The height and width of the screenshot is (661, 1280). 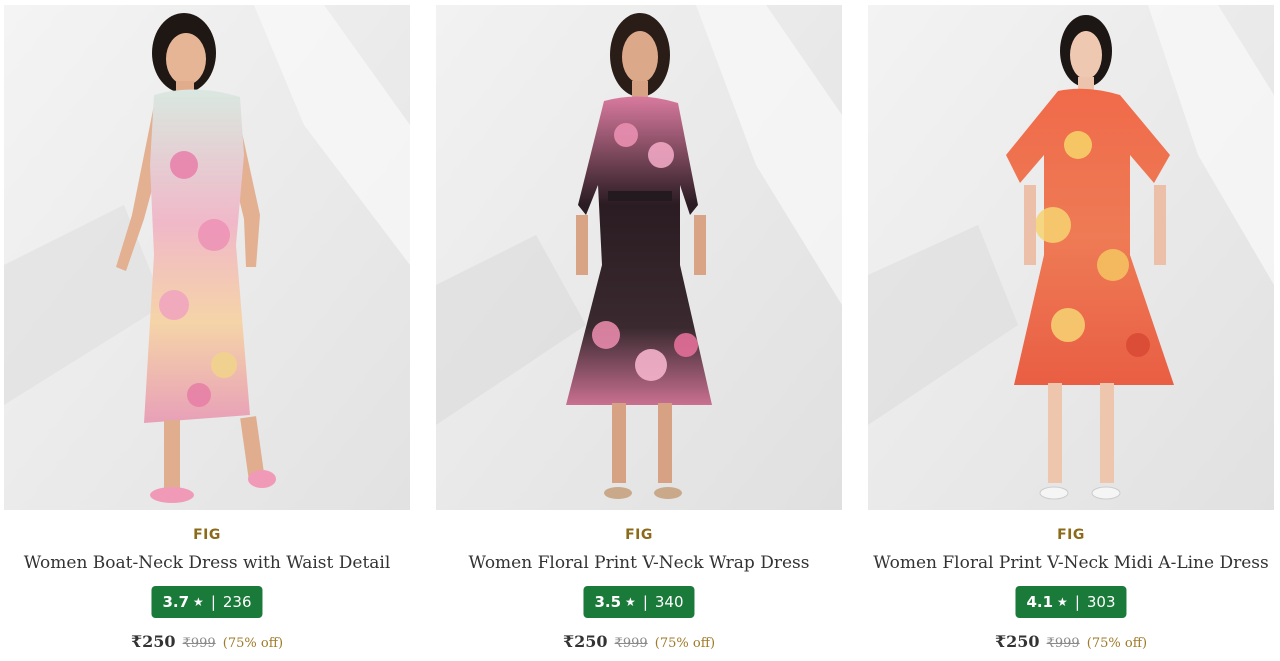 What do you see at coordinates (639, 563) in the screenshot?
I see `product-title: Women Floral Print V-Neck Wrap Dress` at bounding box center [639, 563].